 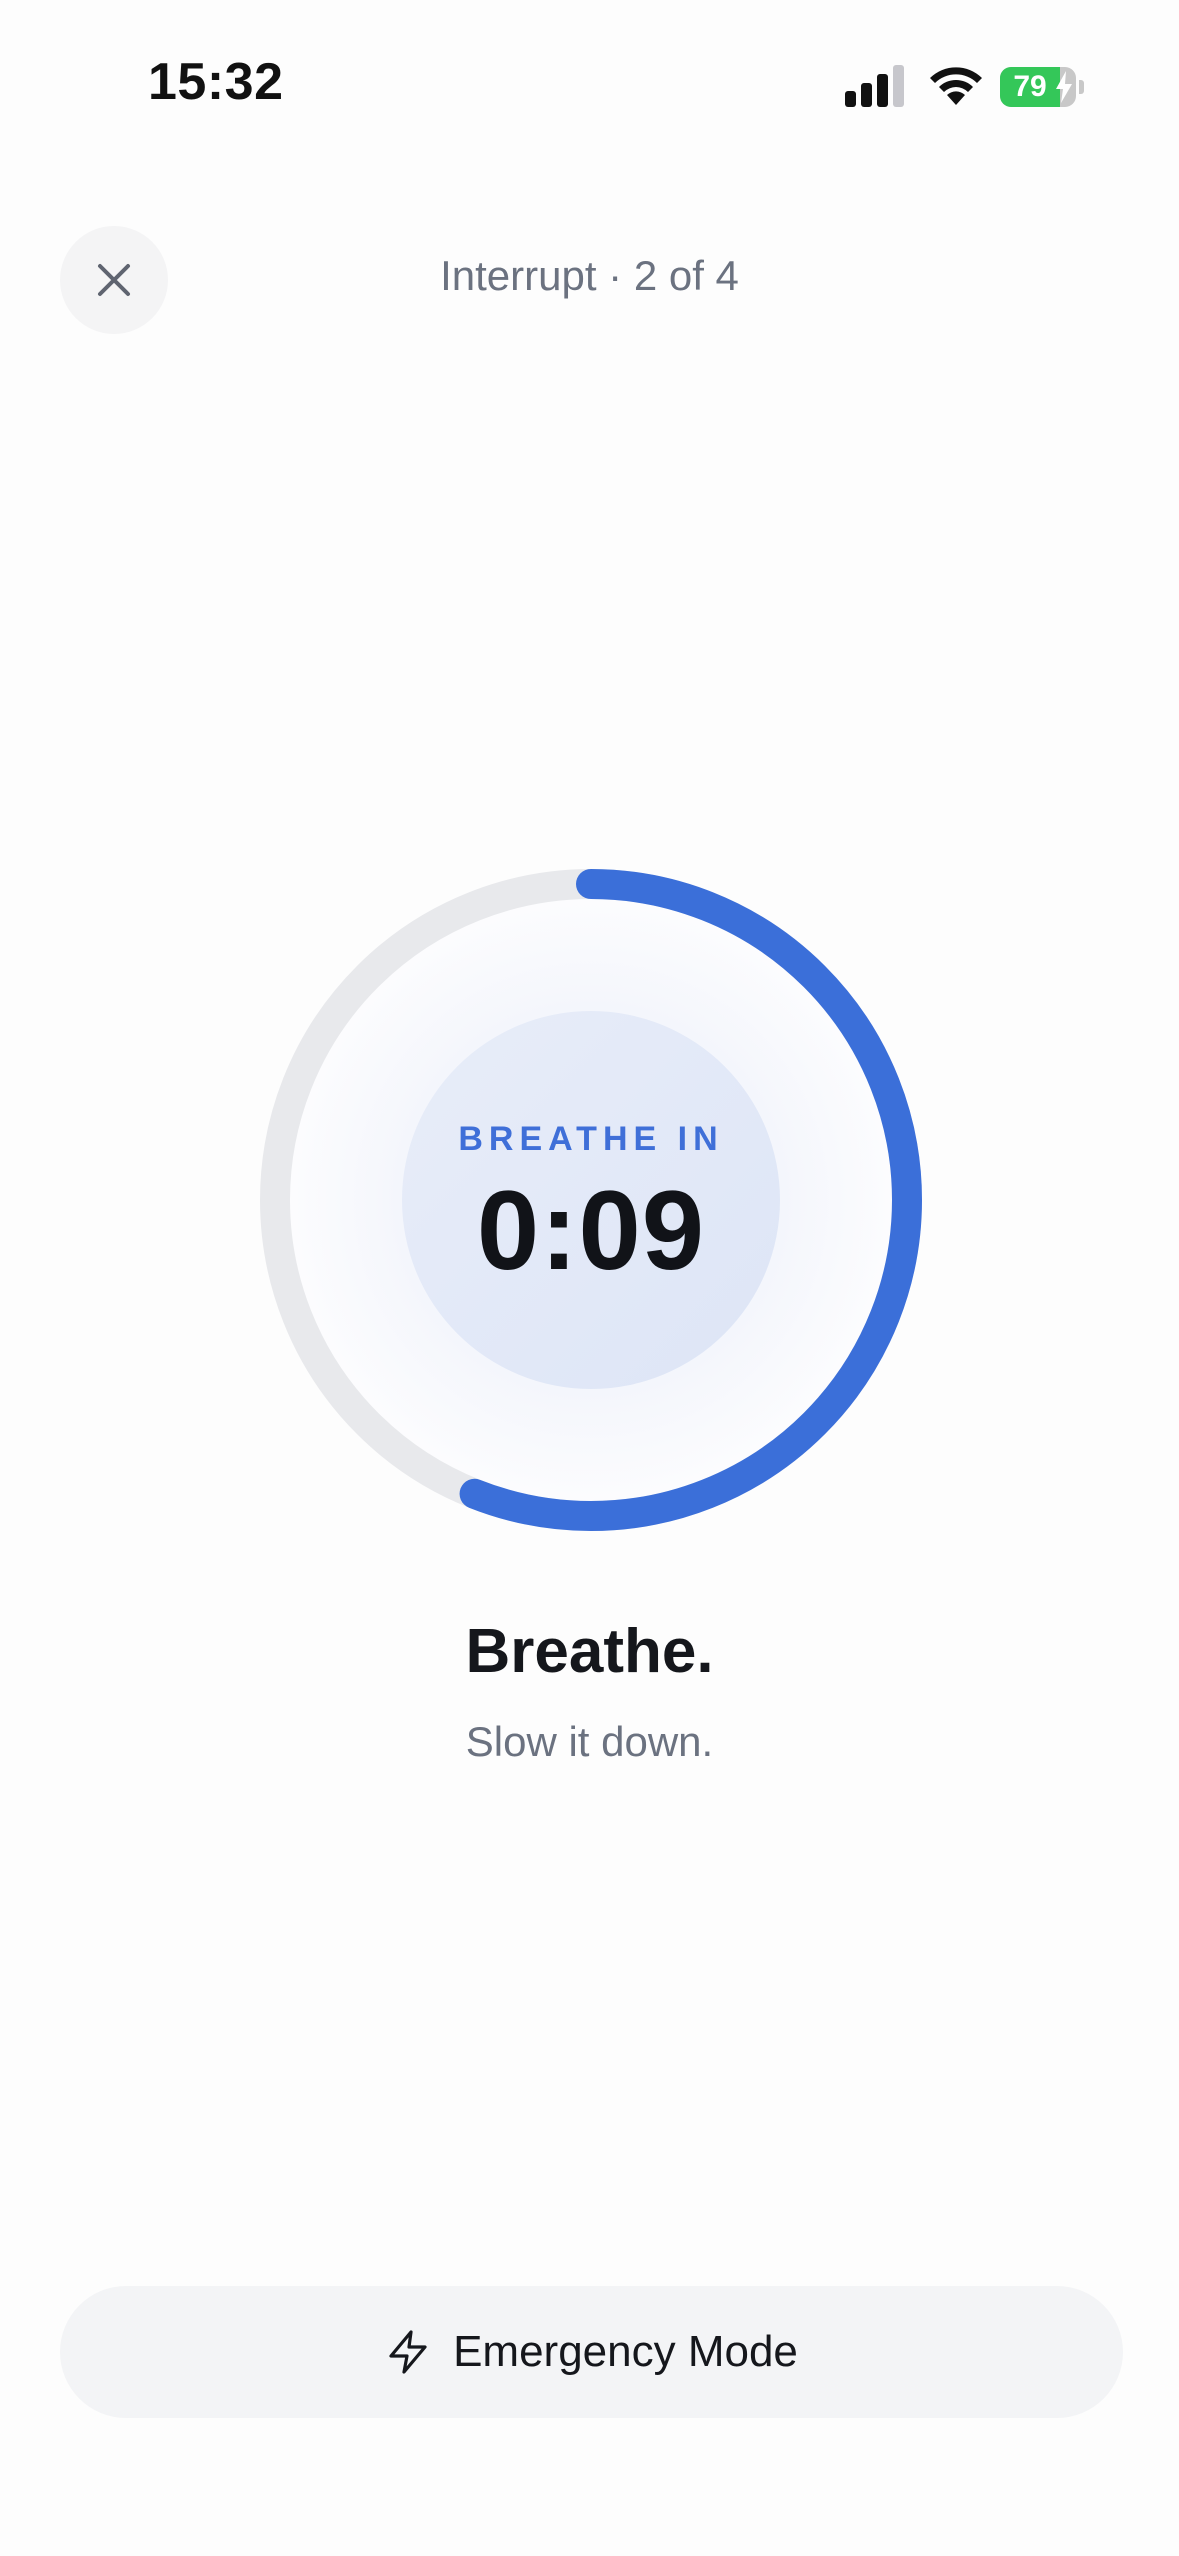 What do you see at coordinates (589, 1651) in the screenshot?
I see `message-title: Breathe.` at bounding box center [589, 1651].